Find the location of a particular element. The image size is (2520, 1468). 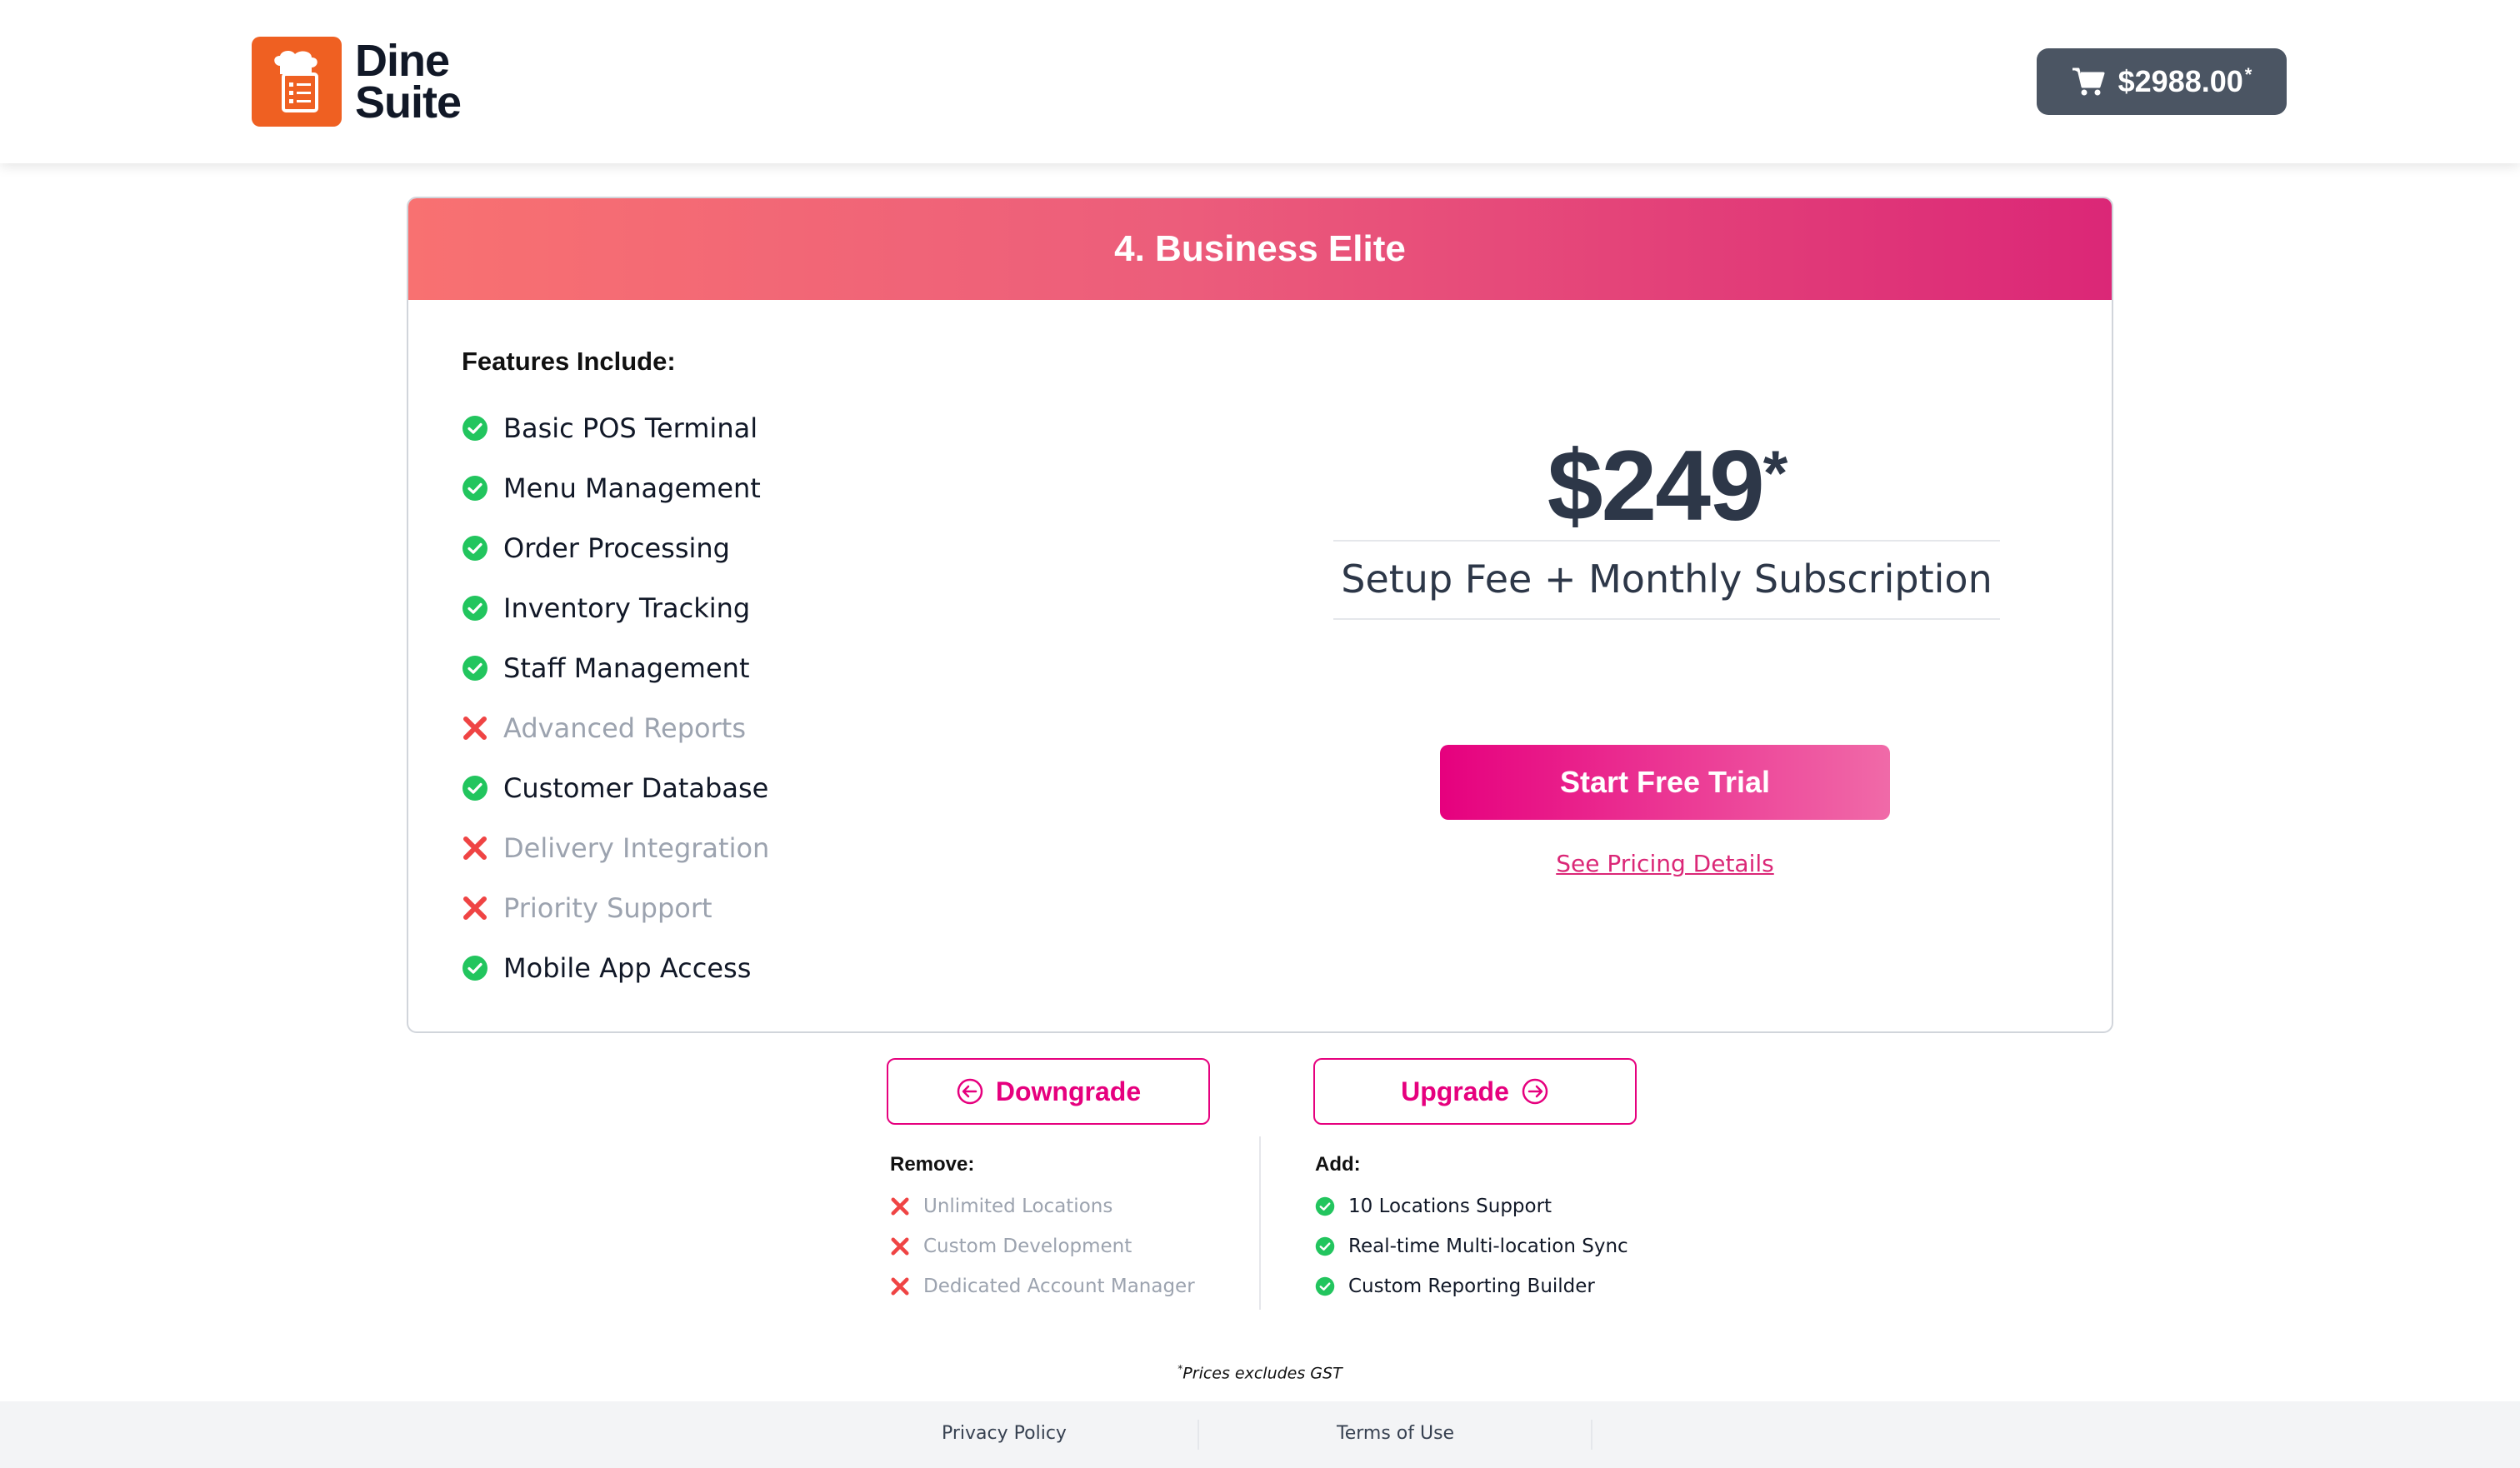

add-item-label: Real-time Multi-location Sync is located at coordinates (1488, 1246).